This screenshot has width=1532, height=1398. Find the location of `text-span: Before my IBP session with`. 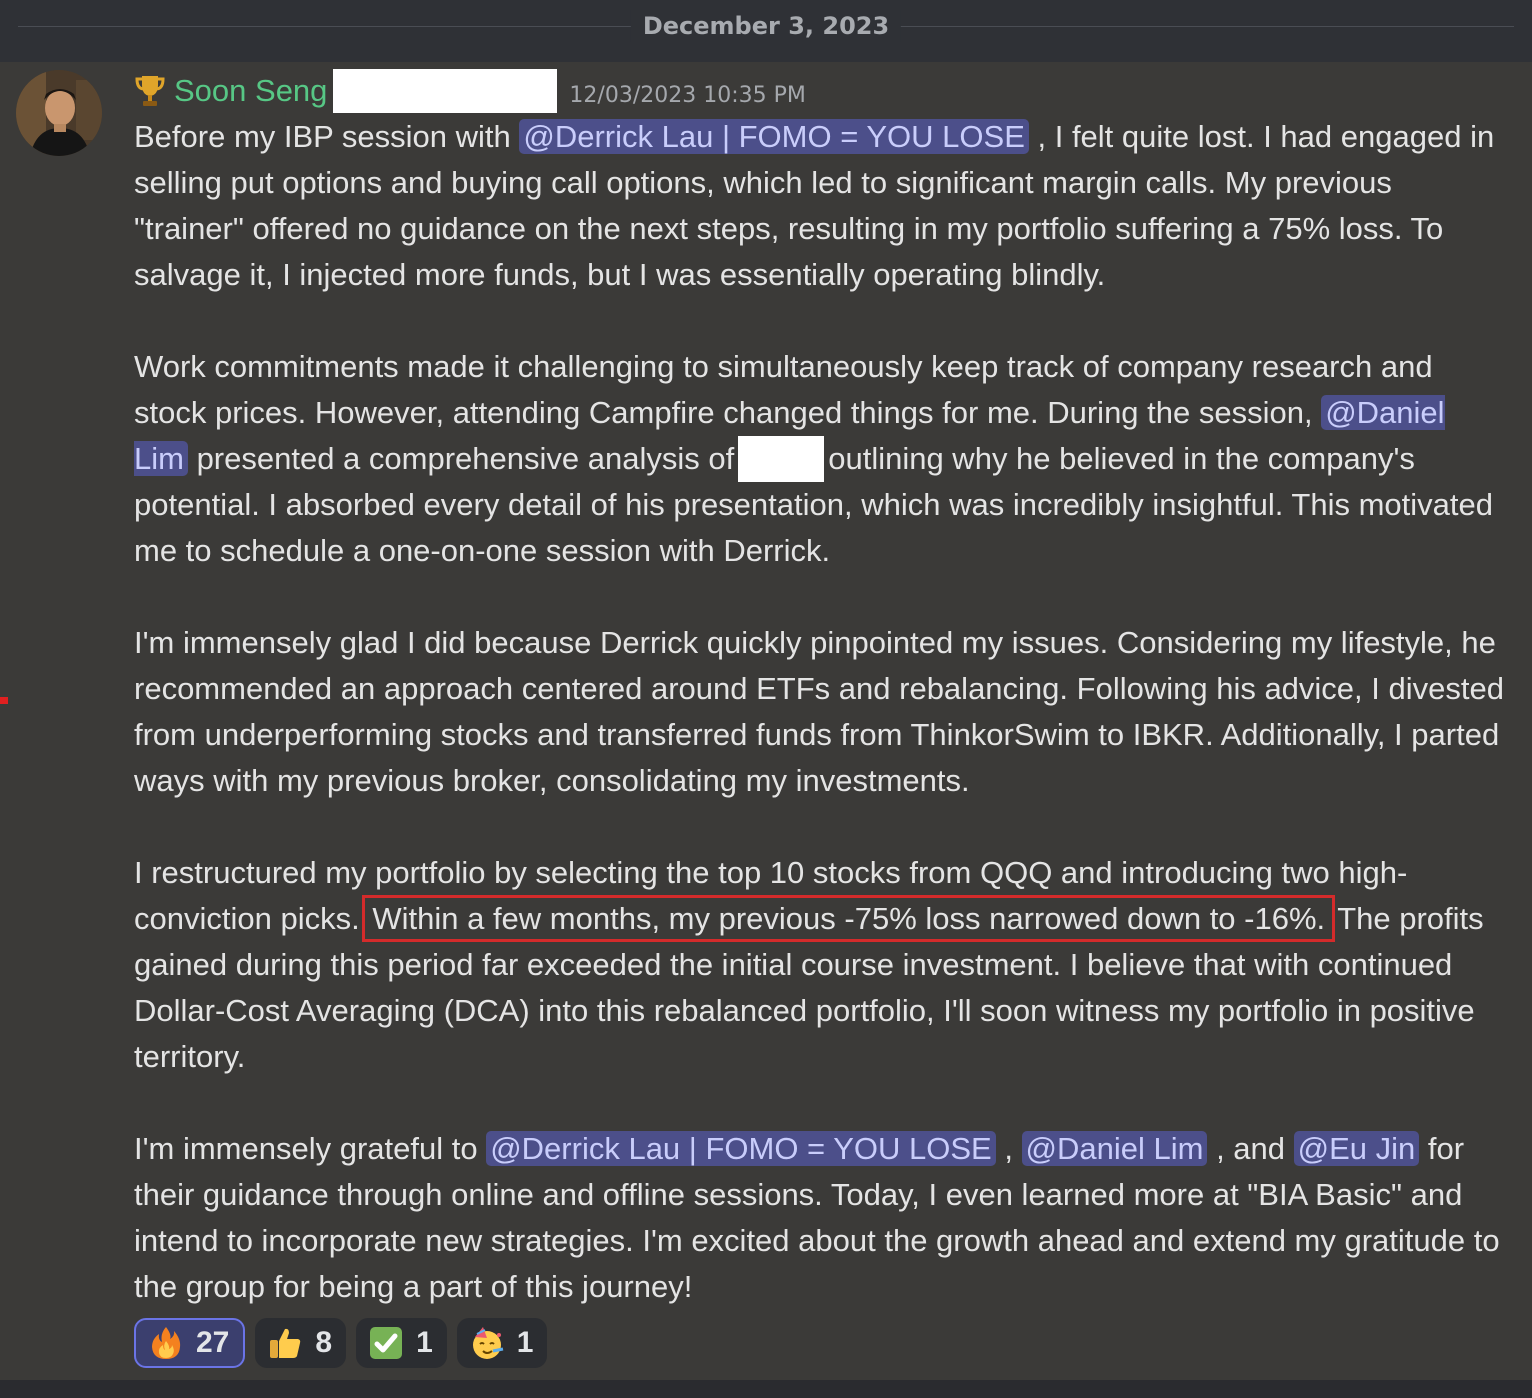

text-span: Before my IBP session with is located at coordinates (327, 136).